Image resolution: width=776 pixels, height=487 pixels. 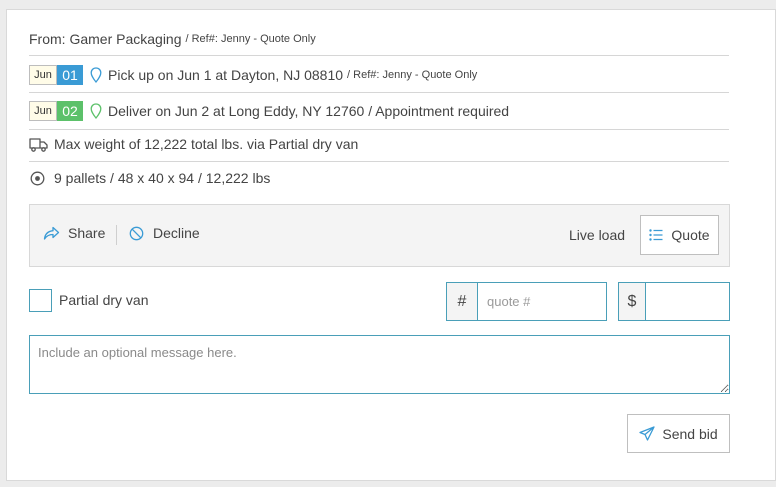 I want to click on ref-label: / Ref#: Jenny - Quote Only, so click(x=250, y=39).